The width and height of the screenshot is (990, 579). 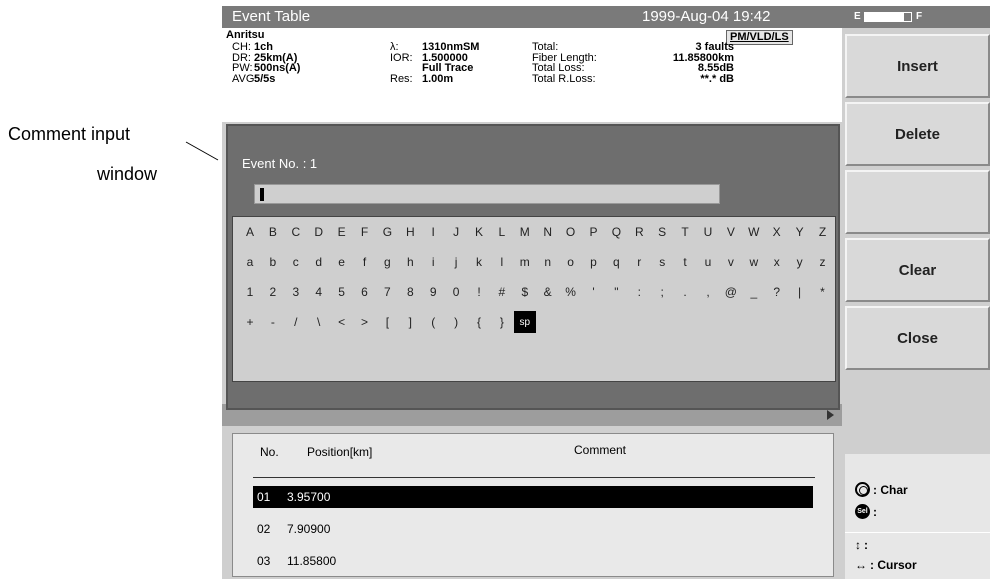 What do you see at coordinates (731, 262) in the screenshot?
I see `char-key: v` at bounding box center [731, 262].